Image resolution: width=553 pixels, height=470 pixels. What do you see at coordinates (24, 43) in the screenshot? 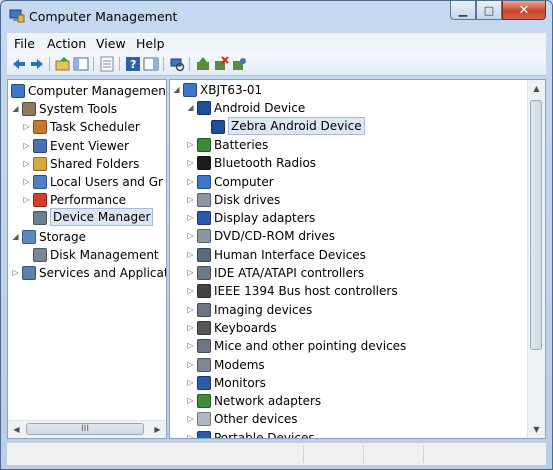
I see `menu-file: File` at bounding box center [24, 43].